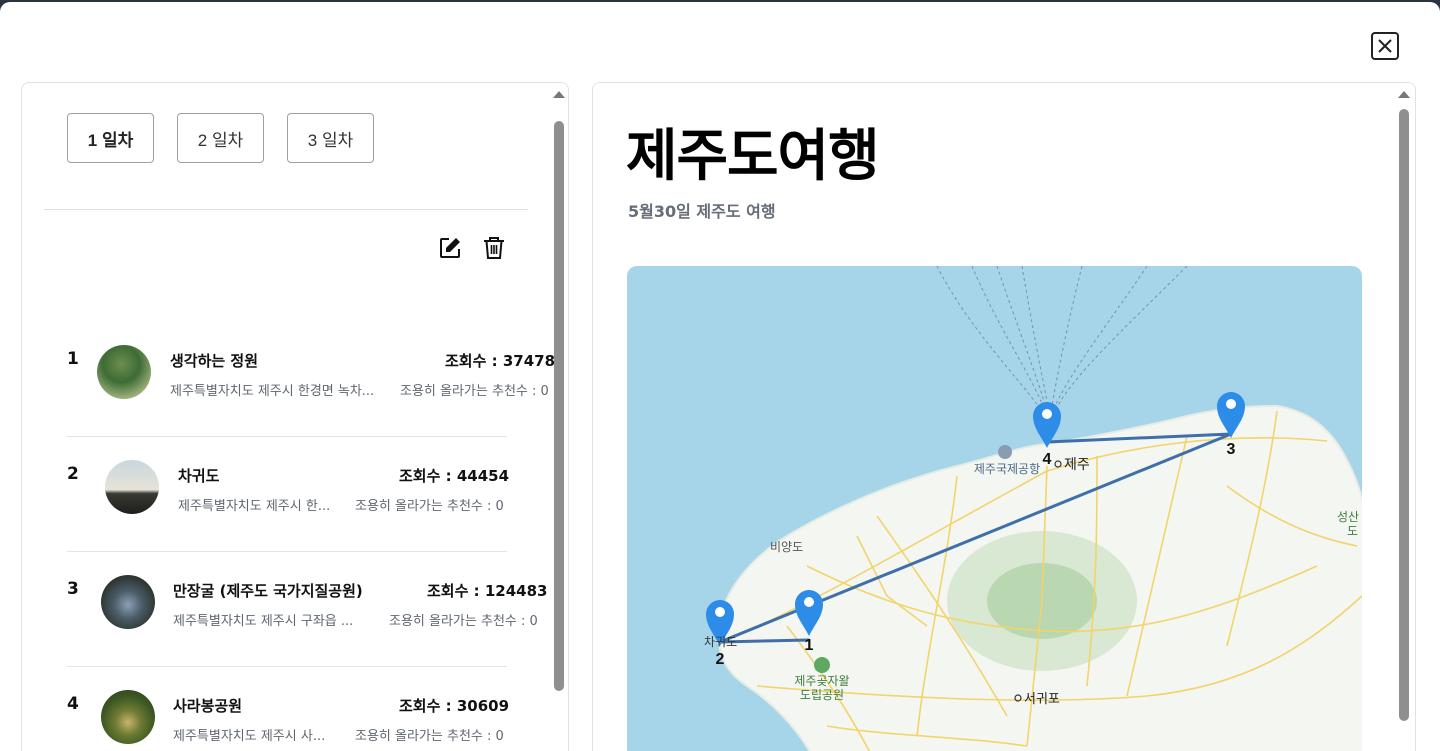 This screenshot has height=751, width=1440. What do you see at coordinates (500, 361) in the screenshot?
I see `place-views: 조회수 : 37478` at bounding box center [500, 361].